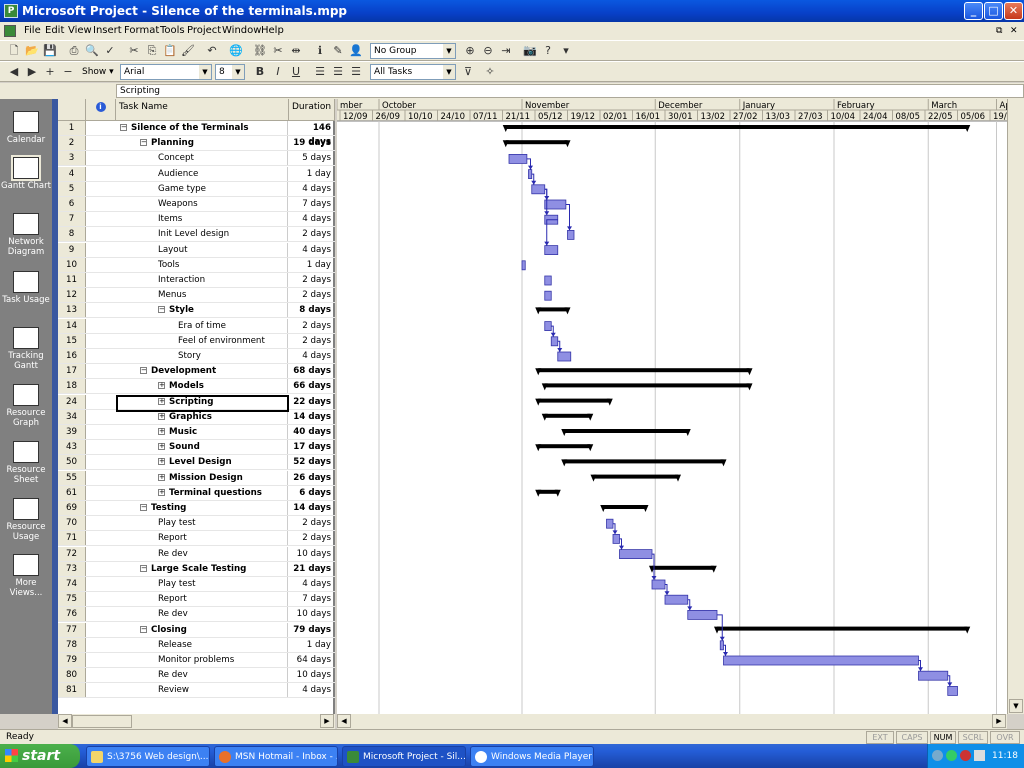 Image resolution: width=1024 pixels, height=768 pixels. What do you see at coordinates (296, 72) in the screenshot?
I see `underline-button: U` at bounding box center [296, 72].